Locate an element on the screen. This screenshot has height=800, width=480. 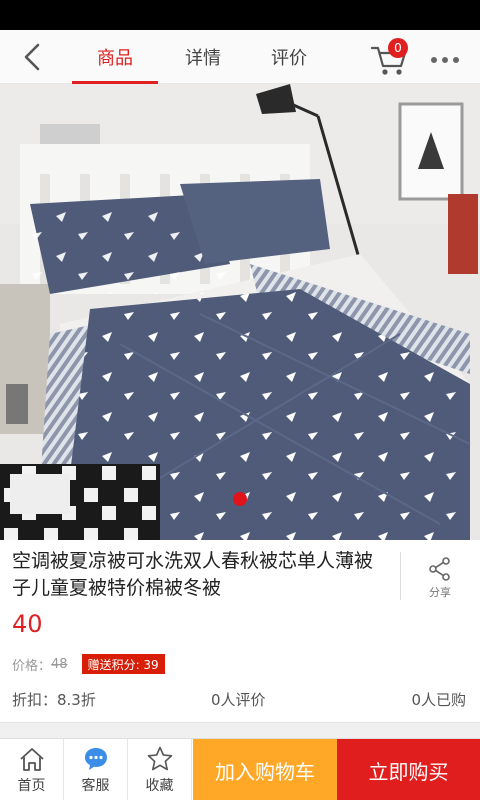
bottom-action-bar: 首页 客服 收藏 加入购物车 立即购买 is located at coordinates (240, 769).